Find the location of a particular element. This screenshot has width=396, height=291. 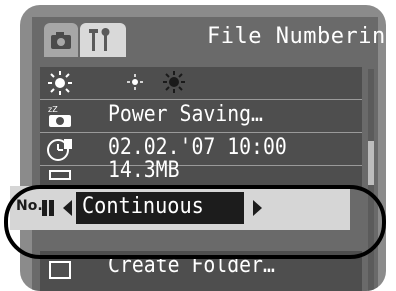

menu-row-date-time: 02.02.'07 10:00 is located at coordinates (201, 149).